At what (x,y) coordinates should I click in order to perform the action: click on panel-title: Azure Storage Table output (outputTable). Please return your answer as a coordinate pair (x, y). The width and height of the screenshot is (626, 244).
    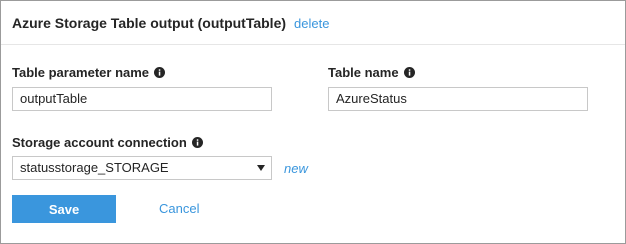
    Looking at the image, I should click on (149, 23).